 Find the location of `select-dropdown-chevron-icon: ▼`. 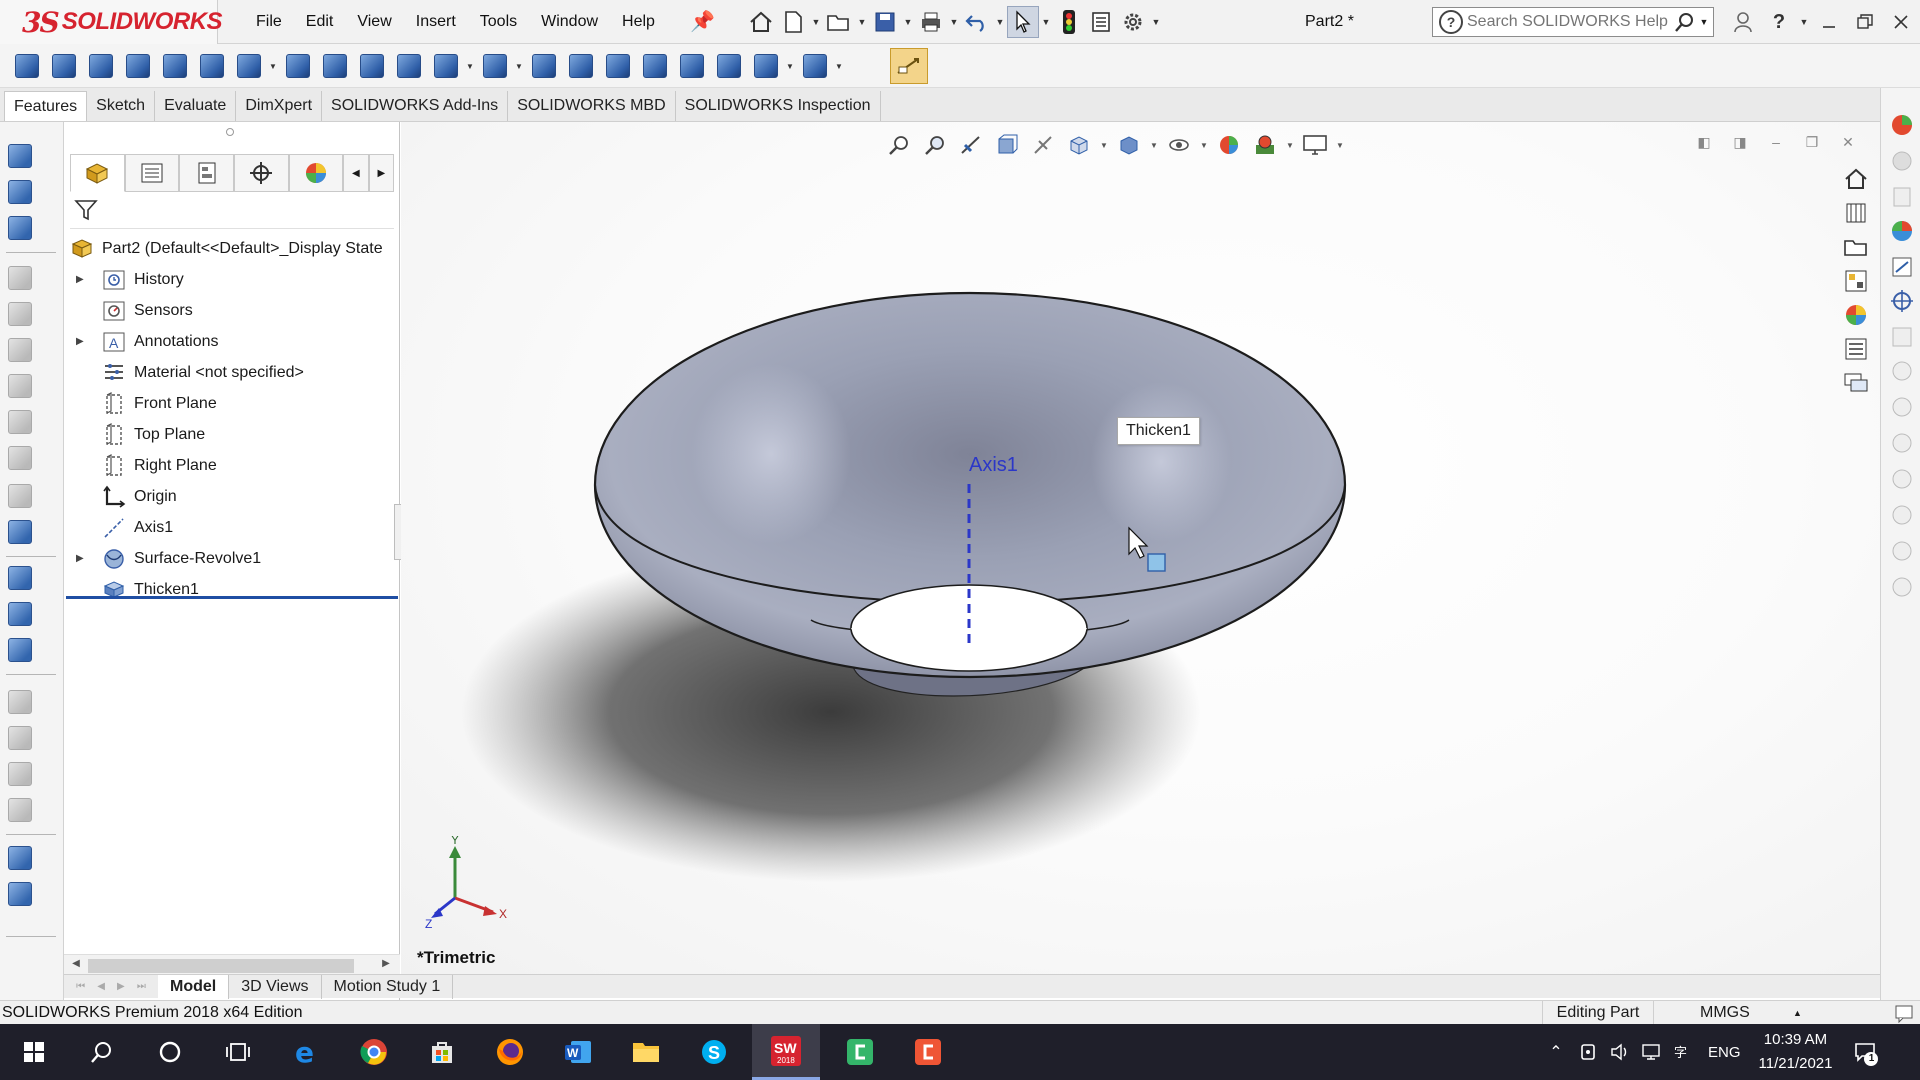

select-dropdown-chevron-icon: ▼ is located at coordinates (1046, 22).